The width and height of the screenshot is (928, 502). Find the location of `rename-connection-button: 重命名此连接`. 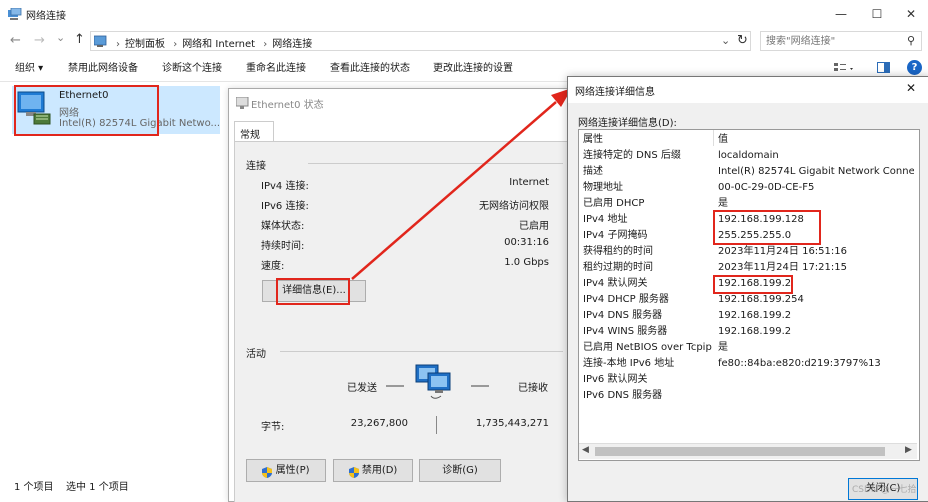

rename-connection-button: 重命名此连接 is located at coordinates (276, 69).